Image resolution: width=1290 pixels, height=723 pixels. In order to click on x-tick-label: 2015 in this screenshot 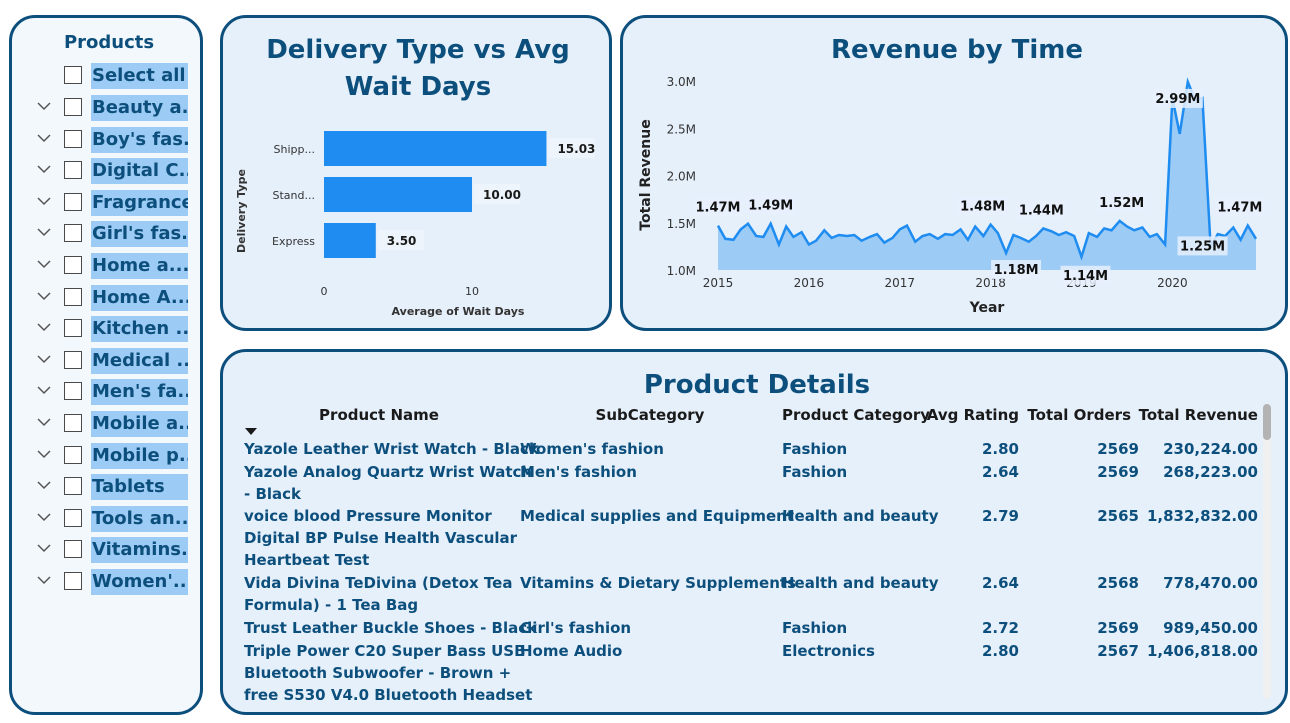, I will do `click(718, 283)`.